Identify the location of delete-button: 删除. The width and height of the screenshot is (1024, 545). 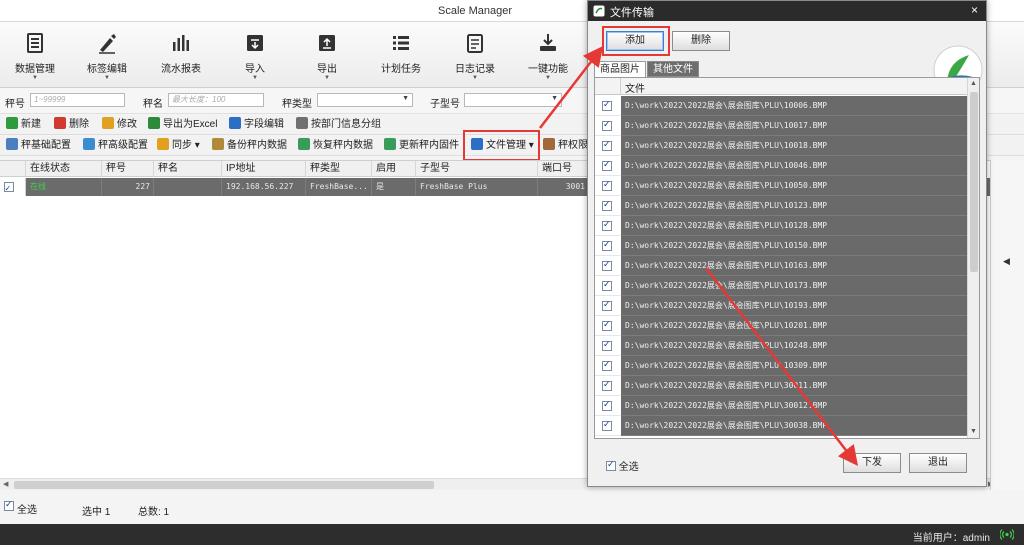
(71, 125).